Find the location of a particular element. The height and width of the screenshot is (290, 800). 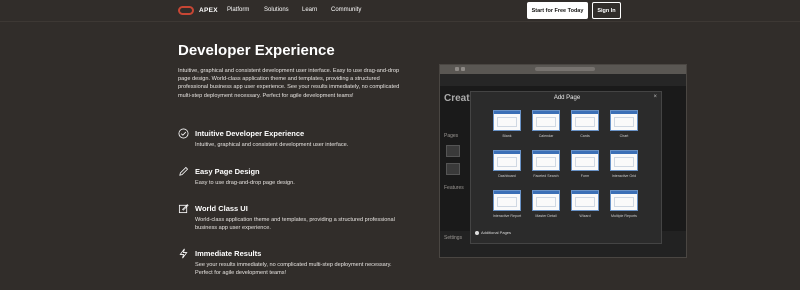

edit-square-icon is located at coordinates (183, 209).